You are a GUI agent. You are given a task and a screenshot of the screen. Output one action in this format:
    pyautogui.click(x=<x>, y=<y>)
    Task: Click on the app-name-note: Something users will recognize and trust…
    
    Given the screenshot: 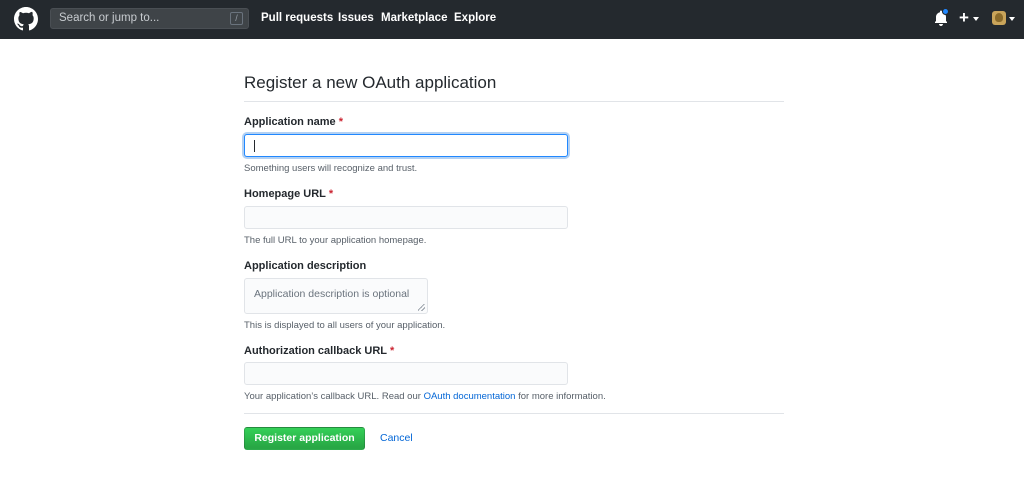 What is the action you would take?
    pyautogui.click(x=331, y=168)
    